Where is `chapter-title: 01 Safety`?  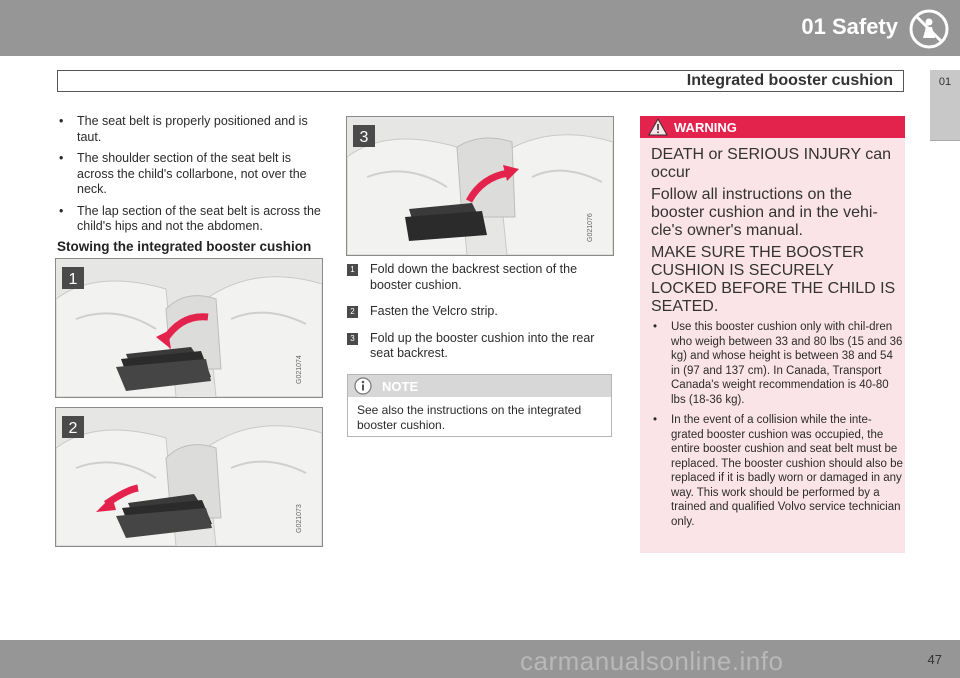
chapter-title: 01 Safety is located at coordinates (849, 26).